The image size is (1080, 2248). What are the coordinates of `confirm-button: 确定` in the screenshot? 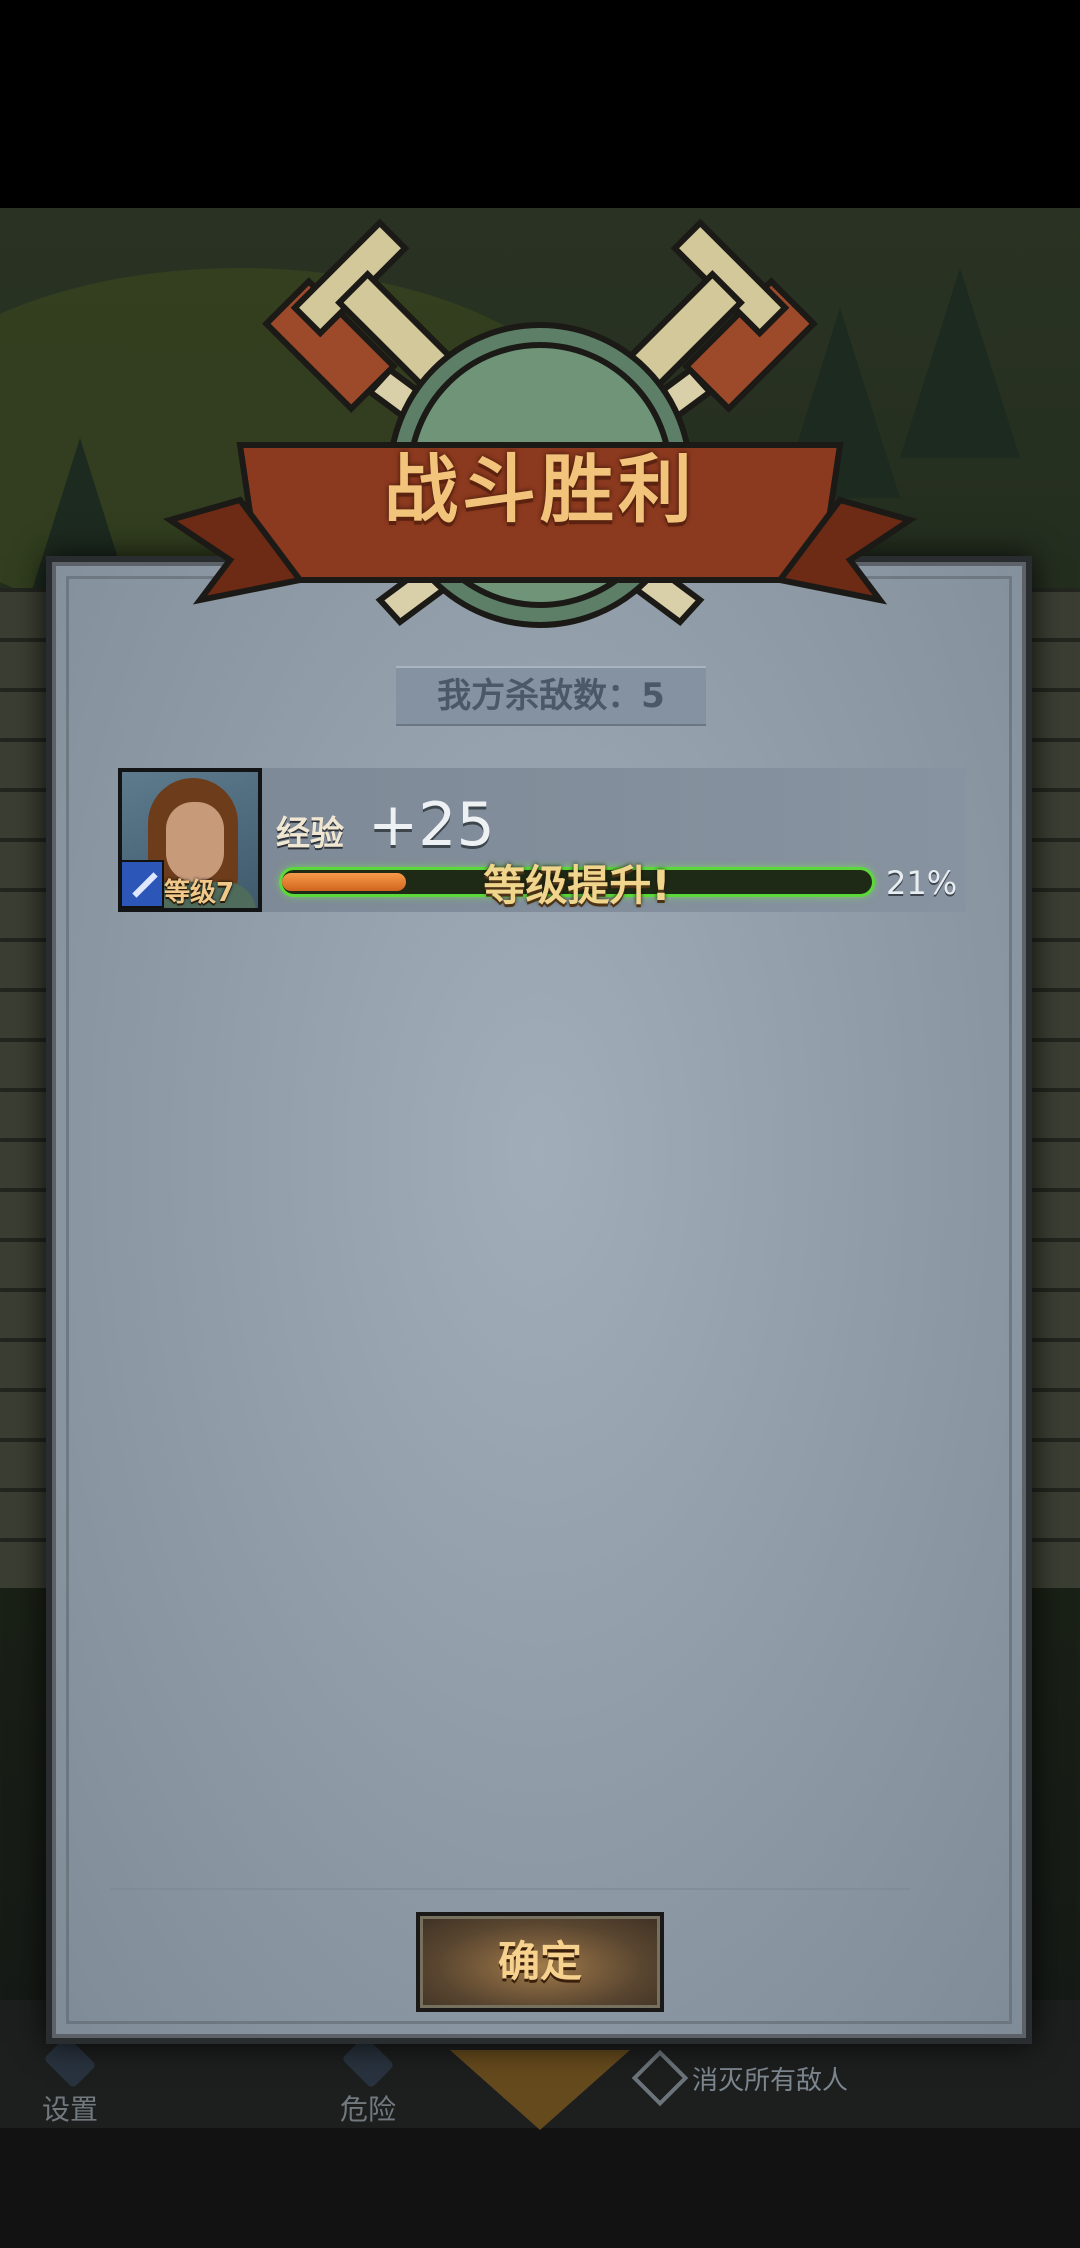 It's located at (540, 1962).